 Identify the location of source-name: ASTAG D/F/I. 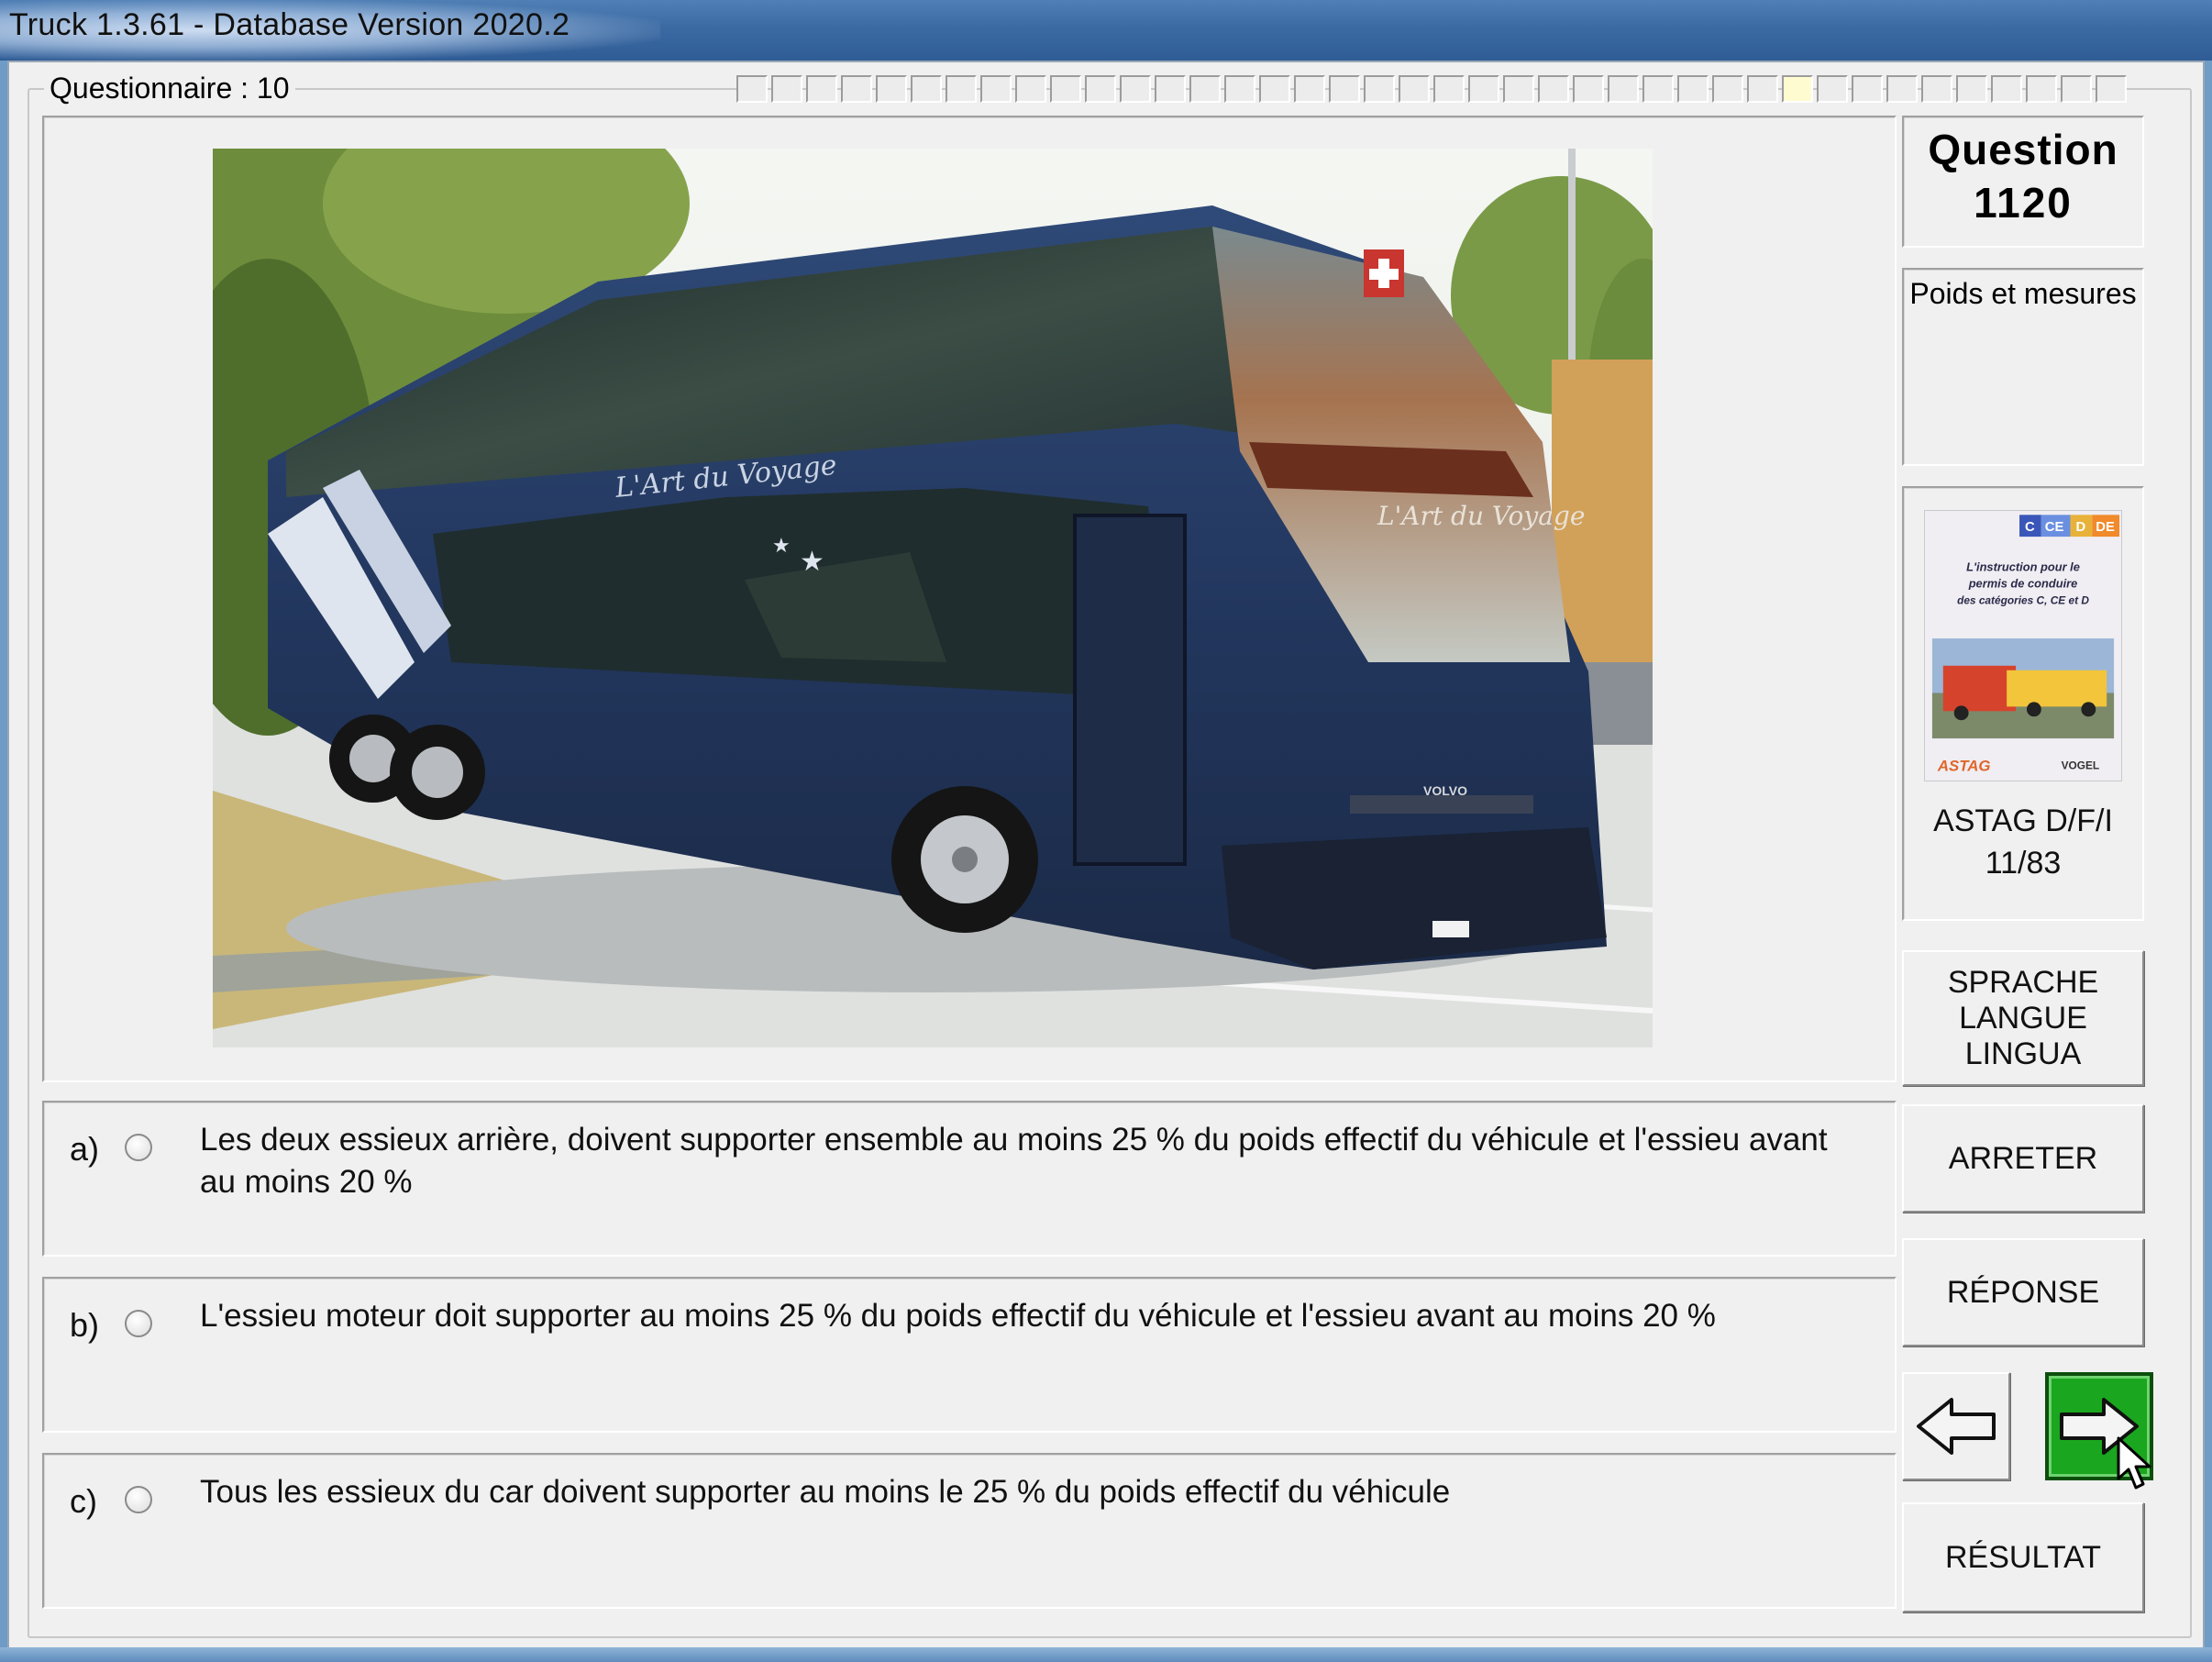
(2023, 820).